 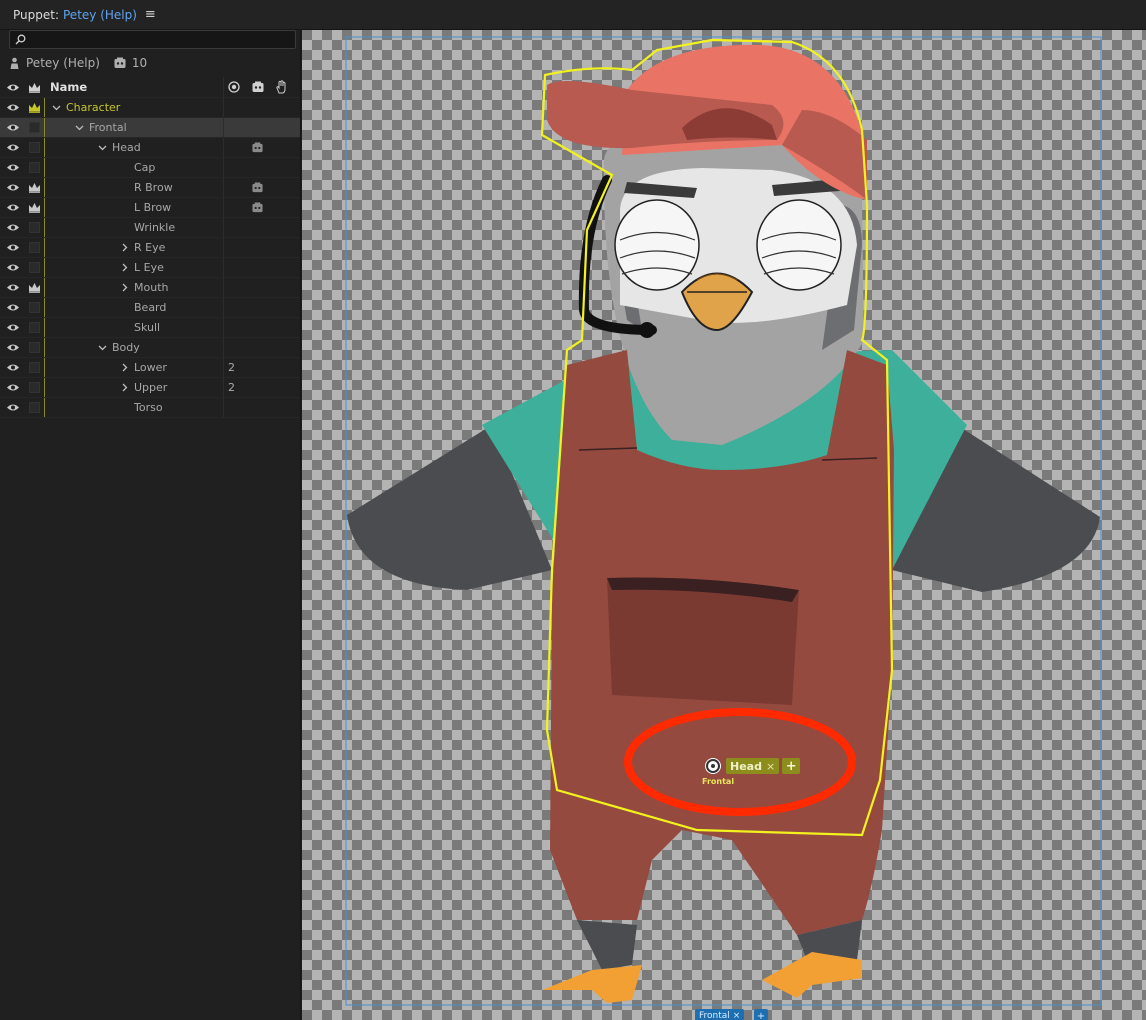 What do you see at coordinates (143, 387) in the screenshot?
I see `tree-row-label: Upper` at bounding box center [143, 387].